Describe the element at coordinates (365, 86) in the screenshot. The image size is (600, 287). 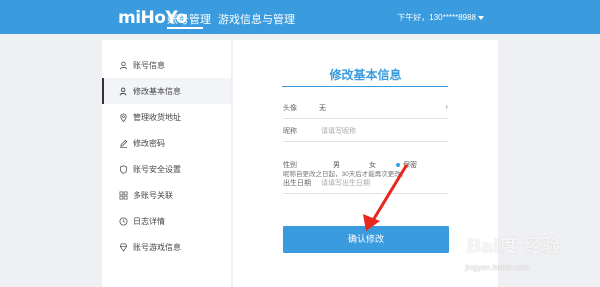
I see `title-underline` at that location.